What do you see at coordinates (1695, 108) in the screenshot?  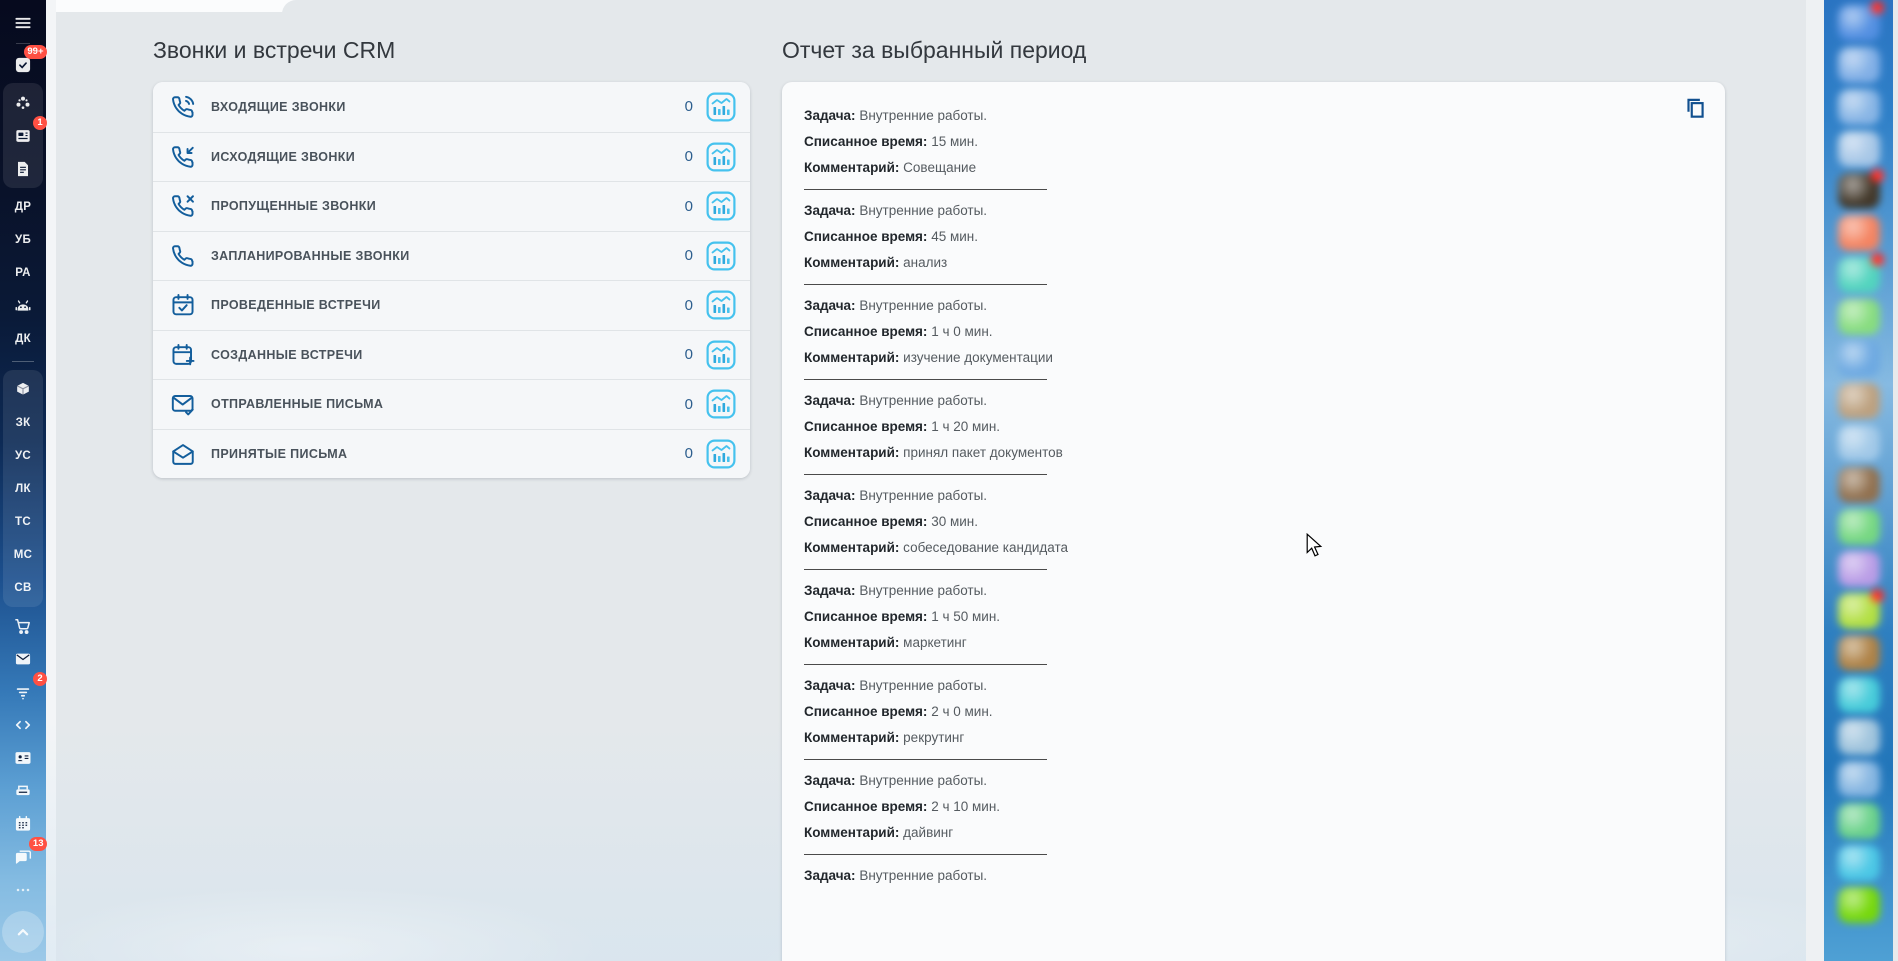 I see `copy-icon` at bounding box center [1695, 108].